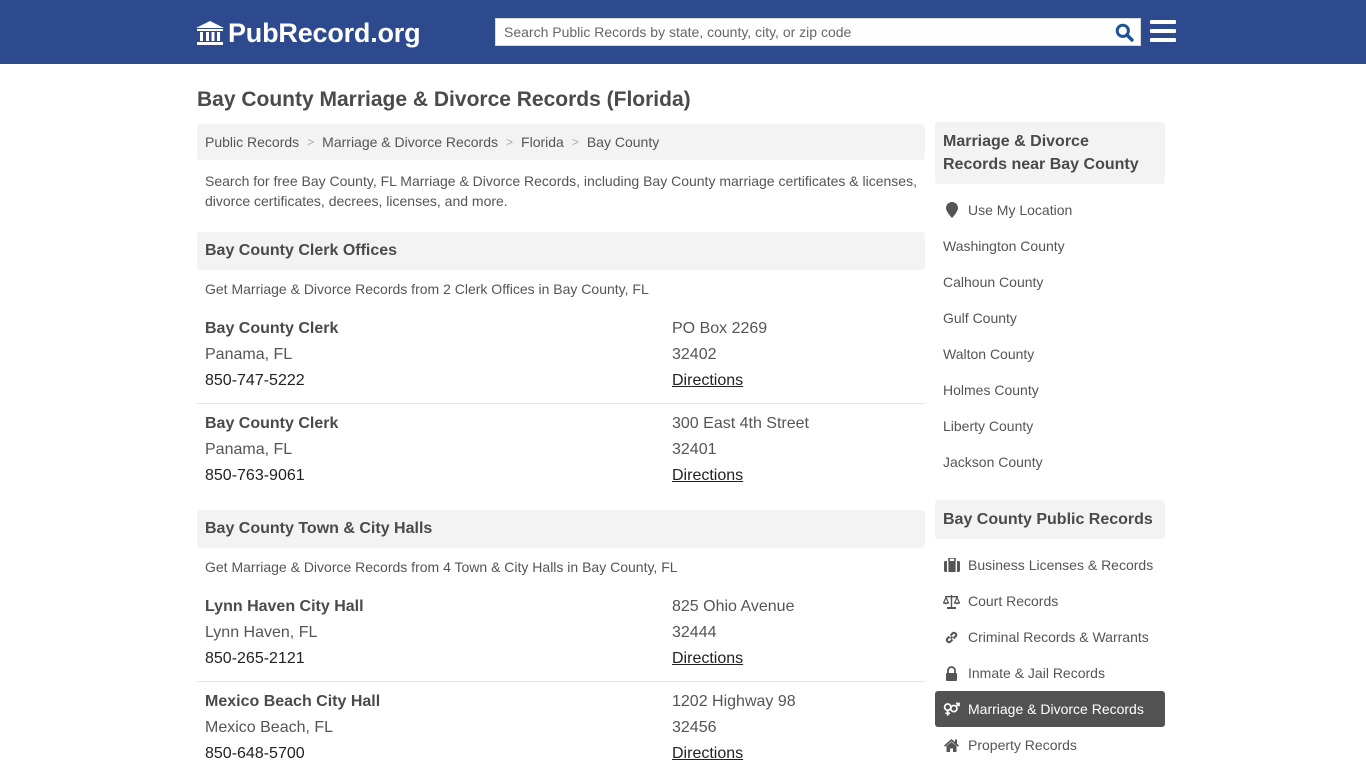  What do you see at coordinates (1056, 709) in the screenshot?
I see `sidebar-item-label: Marriage & Divorce Records` at bounding box center [1056, 709].